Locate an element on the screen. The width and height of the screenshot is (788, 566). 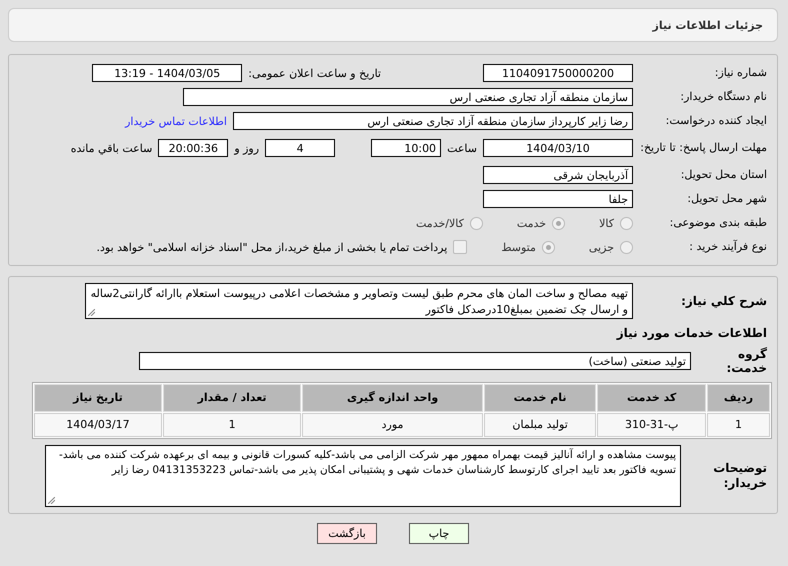
field-label: شماره نیاز: is located at coordinates (741, 73).